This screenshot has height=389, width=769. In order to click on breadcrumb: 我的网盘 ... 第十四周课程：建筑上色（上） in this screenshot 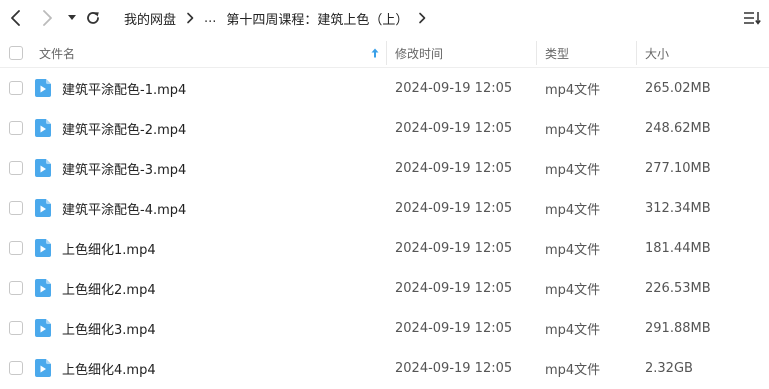, I will do `click(280, 18)`.